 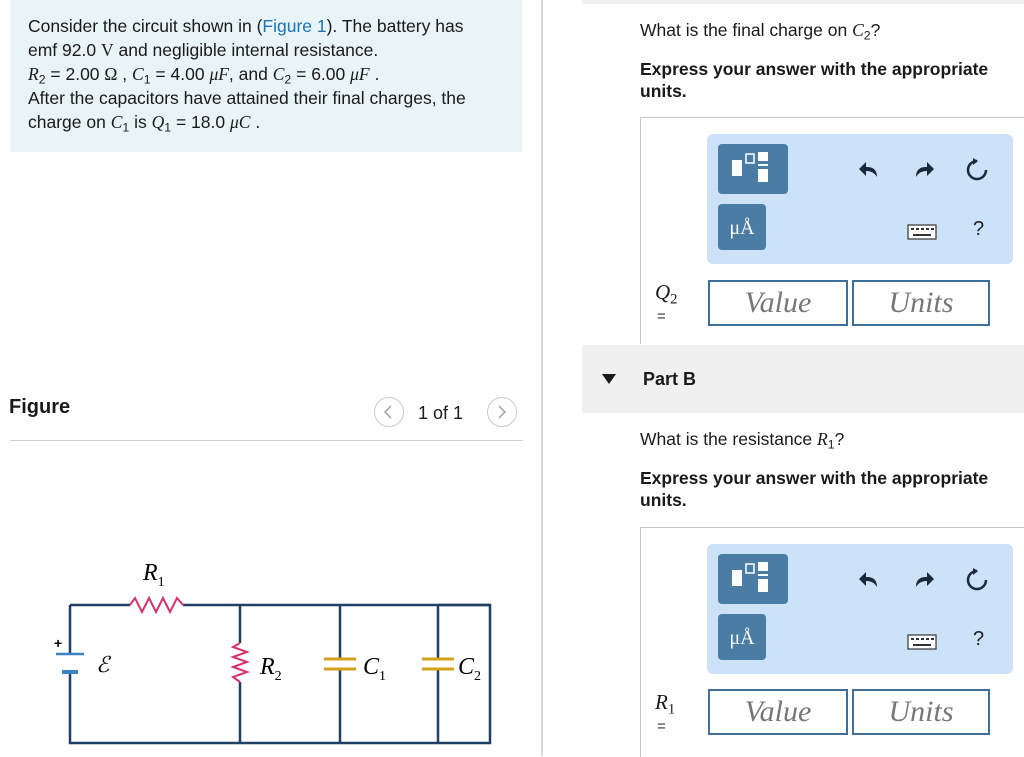 What do you see at coordinates (441, 413) in the screenshot?
I see `figure-counter: 1 of 1` at bounding box center [441, 413].